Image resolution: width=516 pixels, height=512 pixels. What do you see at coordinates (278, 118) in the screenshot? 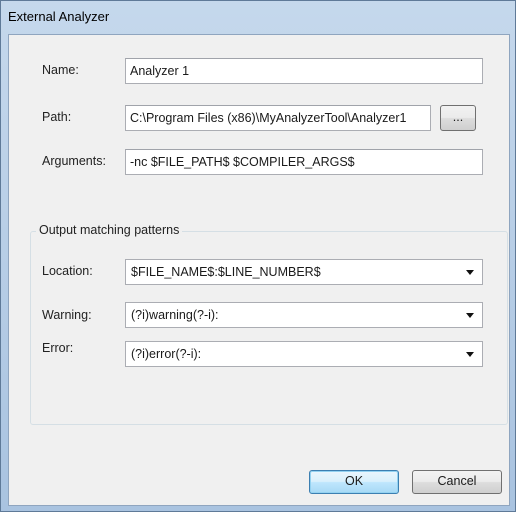
I see `path-field` at bounding box center [278, 118].